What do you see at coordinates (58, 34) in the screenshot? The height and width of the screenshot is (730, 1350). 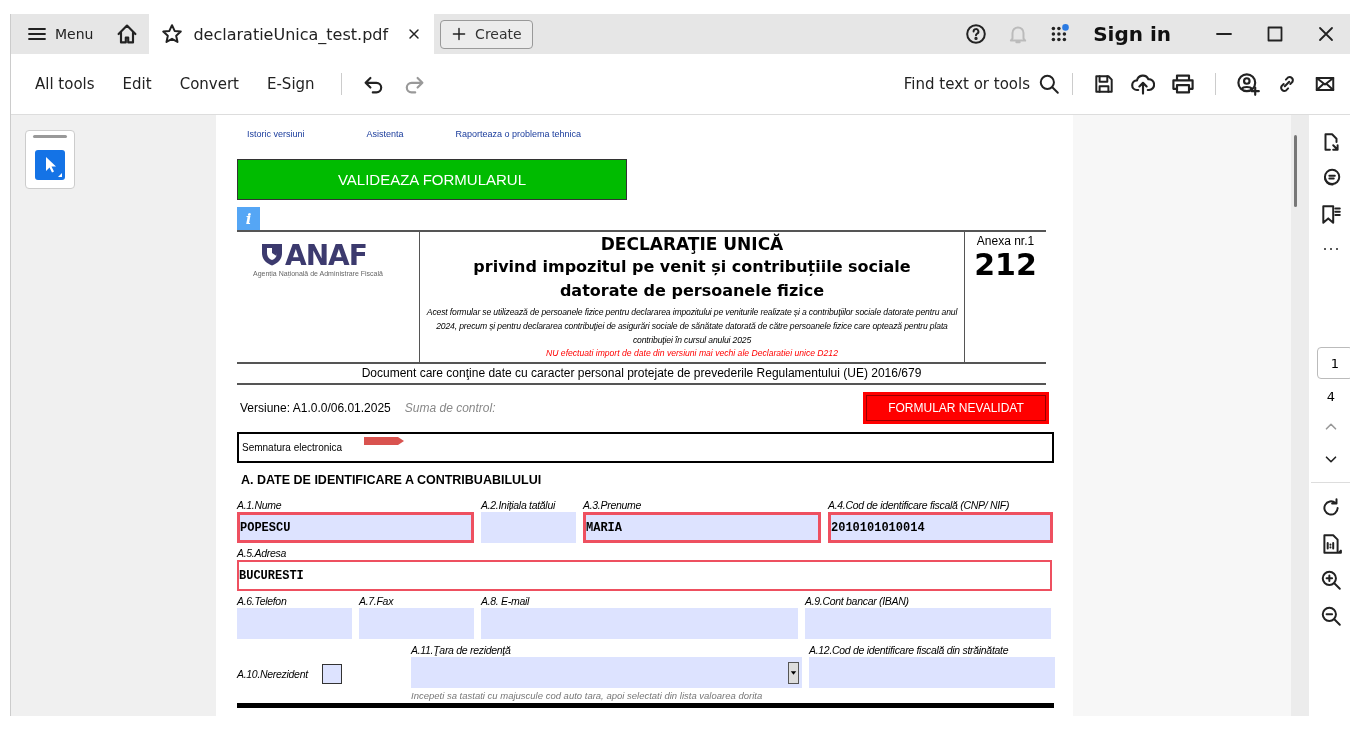 I see `menu-button: Menu` at bounding box center [58, 34].